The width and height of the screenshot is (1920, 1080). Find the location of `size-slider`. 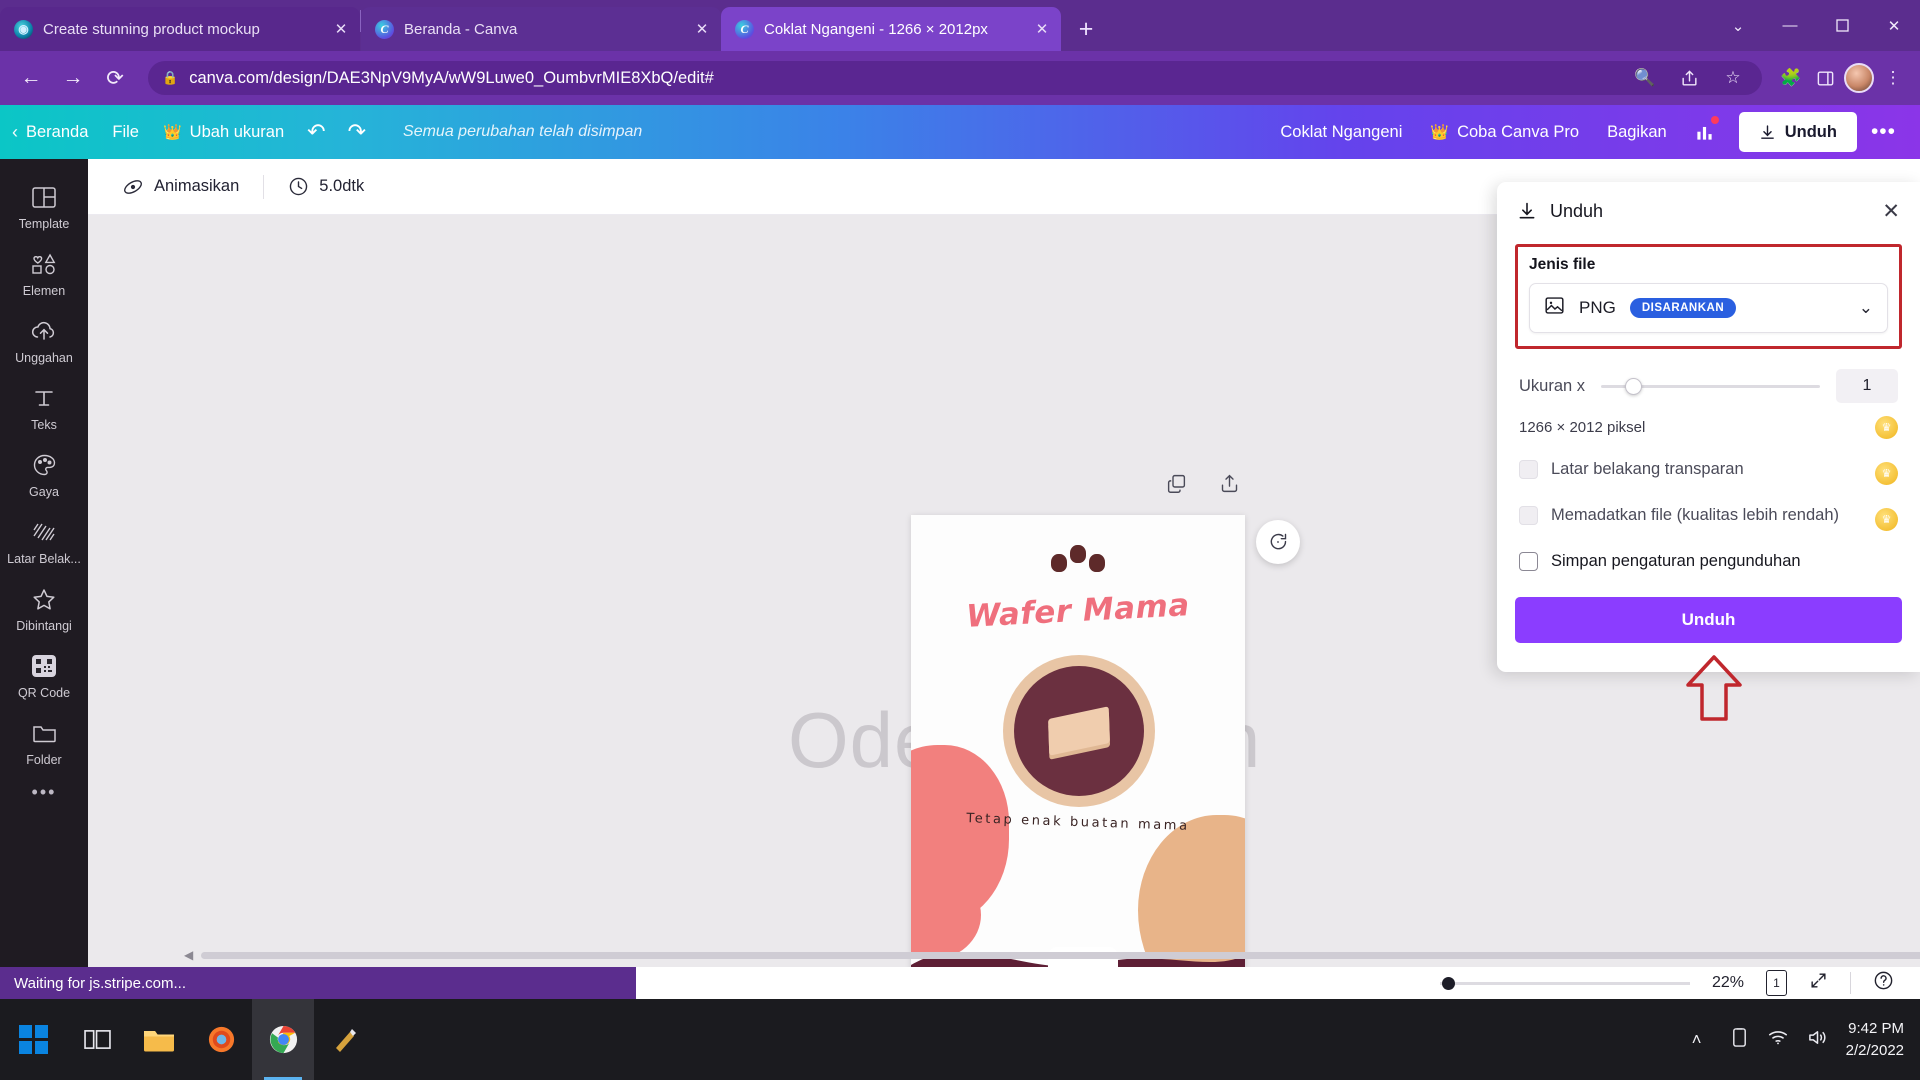

size-slider is located at coordinates (1710, 386).